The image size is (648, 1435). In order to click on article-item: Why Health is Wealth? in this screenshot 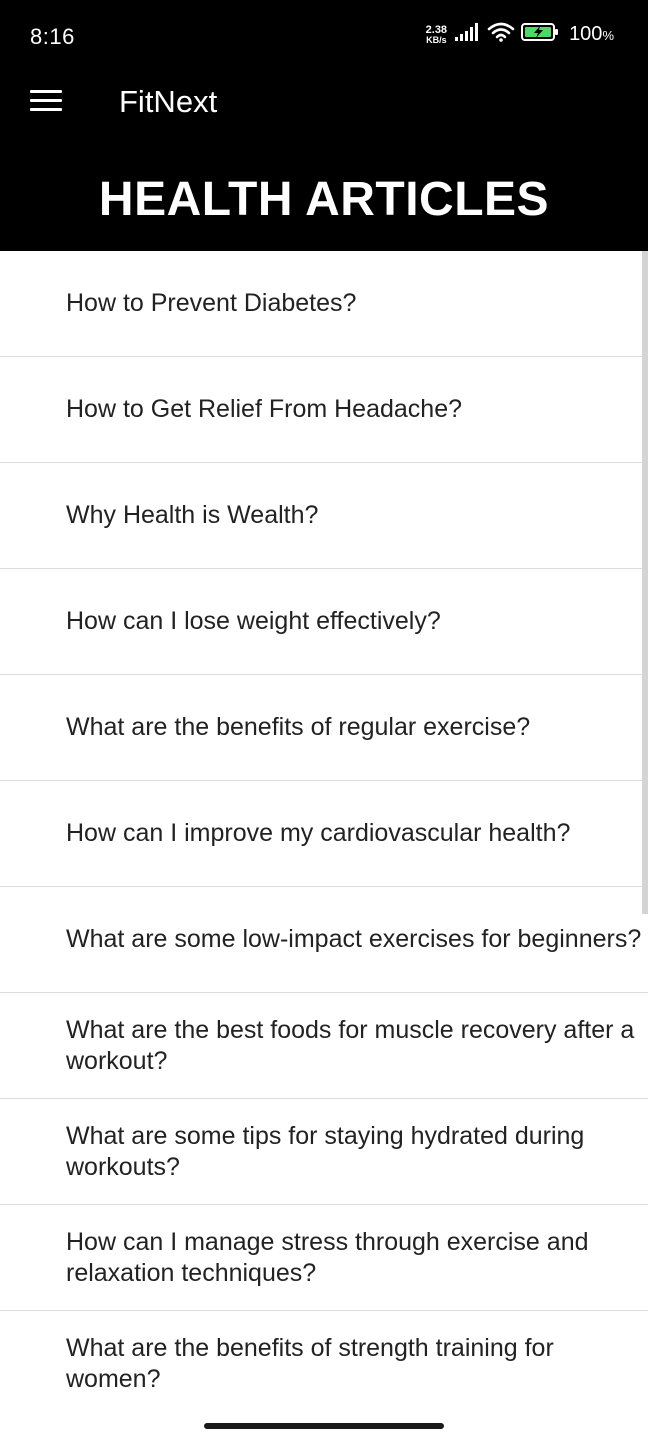, I will do `click(324, 516)`.